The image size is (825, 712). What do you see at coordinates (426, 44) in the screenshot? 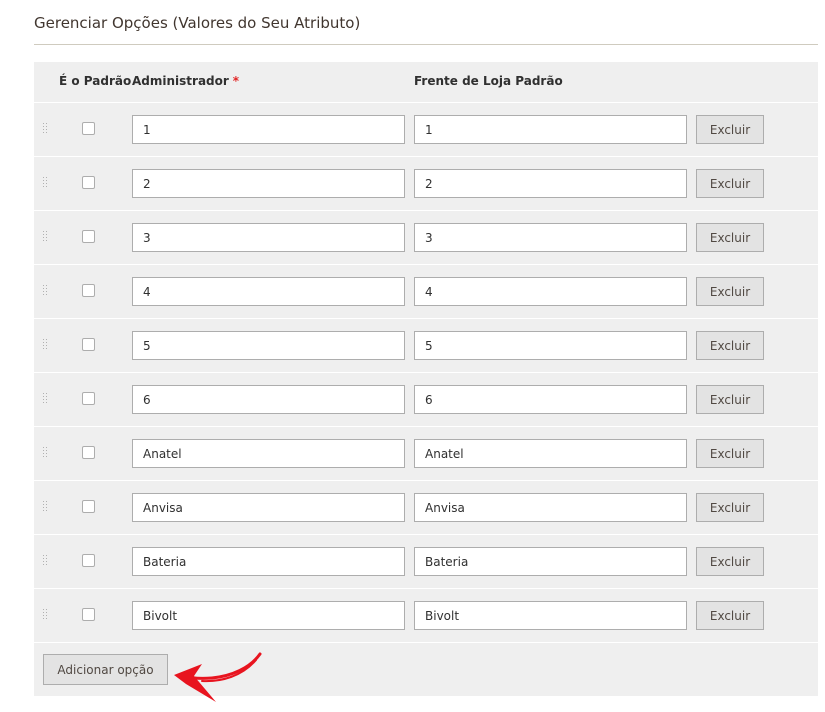
I see `title-divider` at bounding box center [426, 44].